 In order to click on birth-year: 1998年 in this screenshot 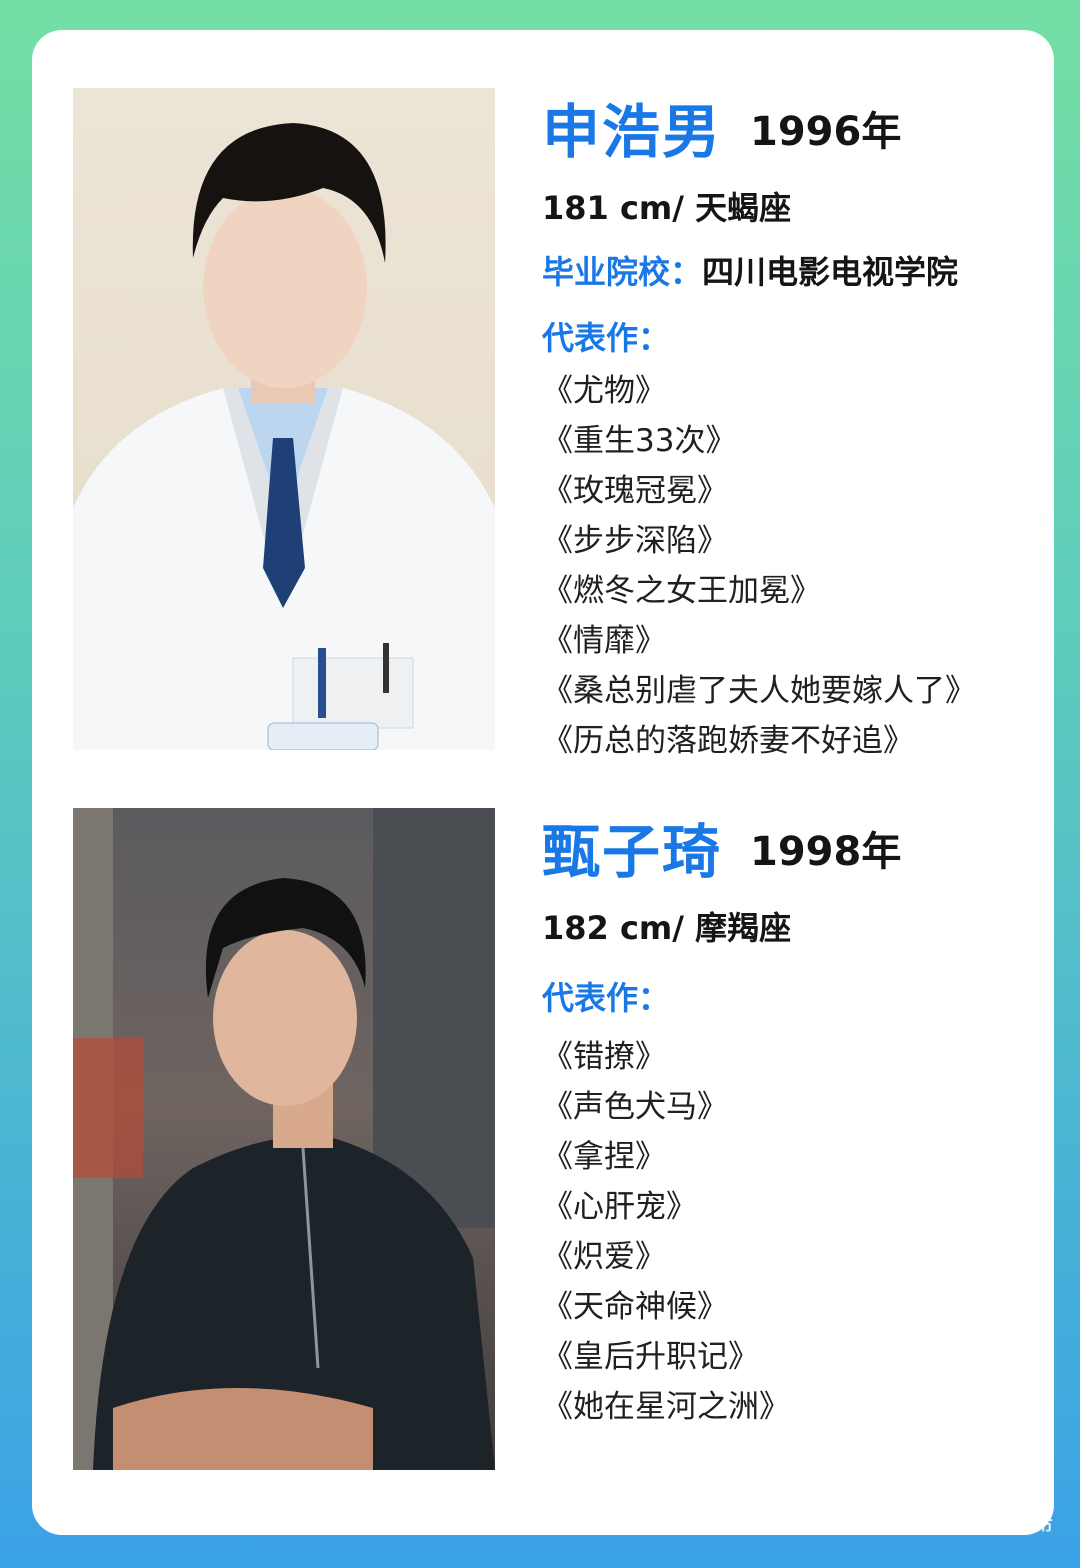, I will do `click(826, 852)`.